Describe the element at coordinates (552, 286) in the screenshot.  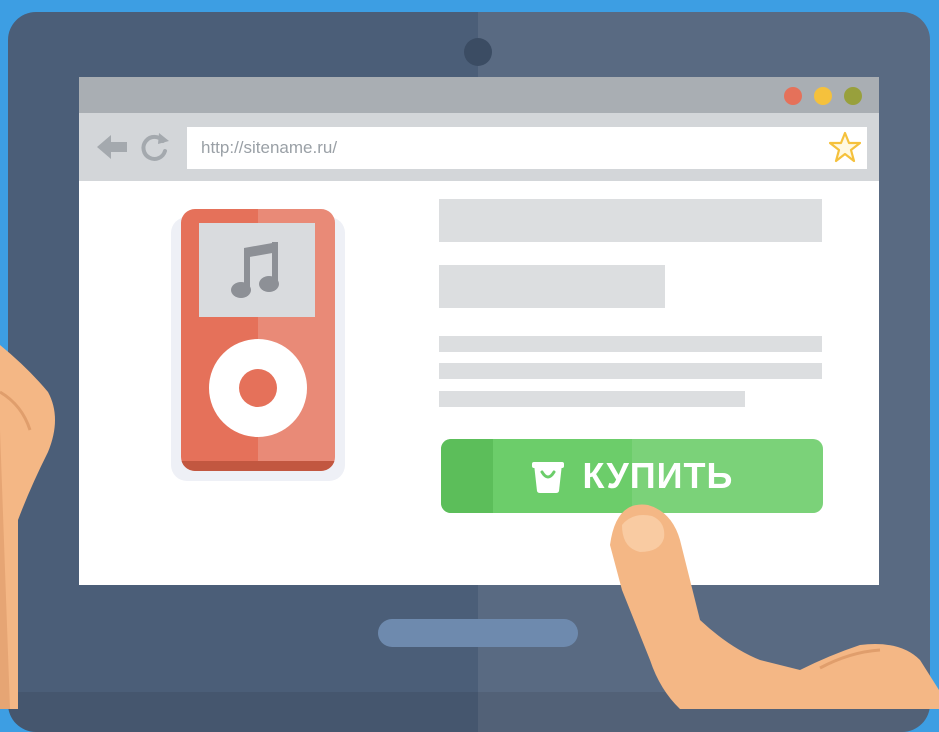
I see `product-price-placeholder` at that location.